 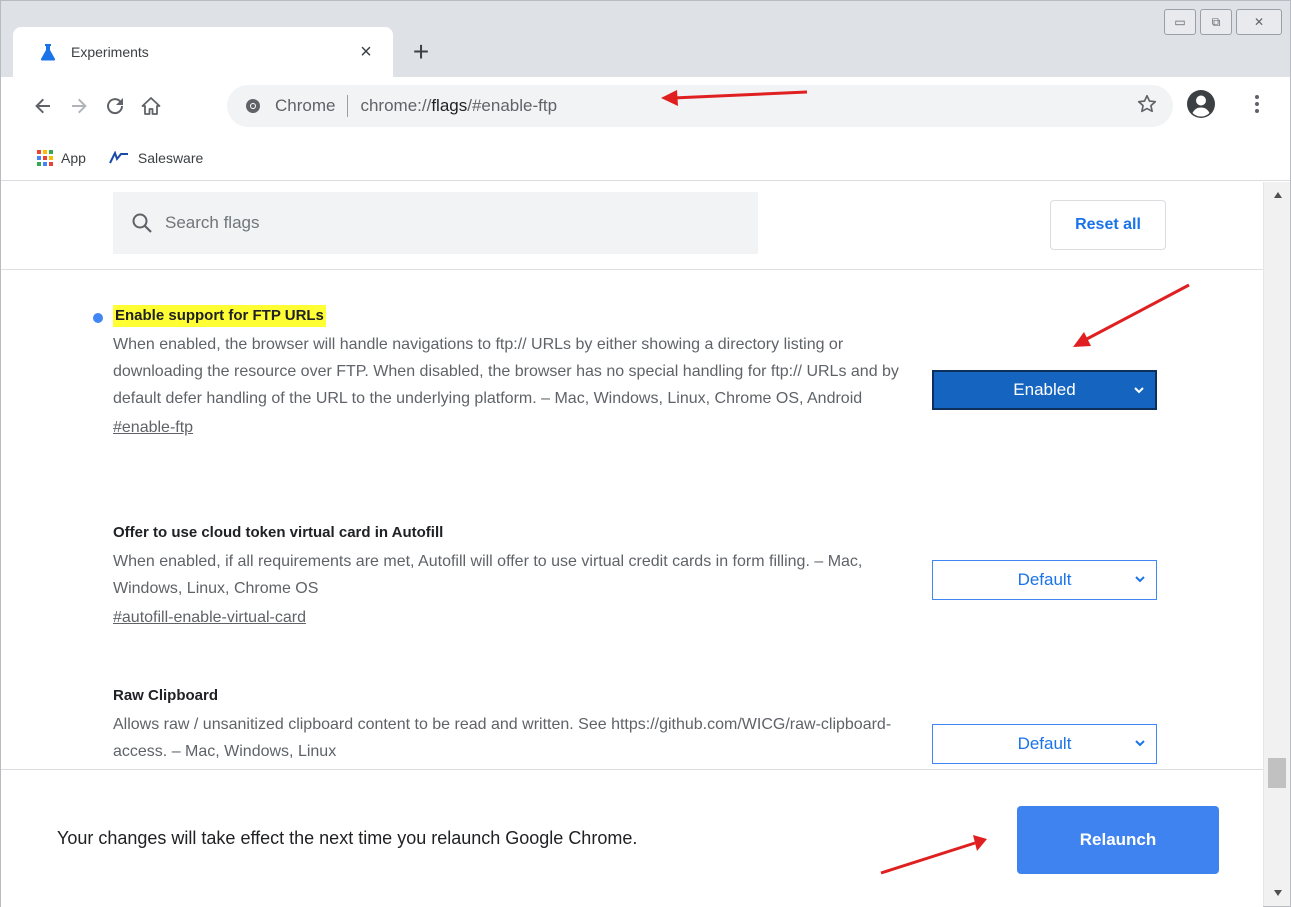 I want to click on flags-header: Reset all, so click(x=632, y=226).